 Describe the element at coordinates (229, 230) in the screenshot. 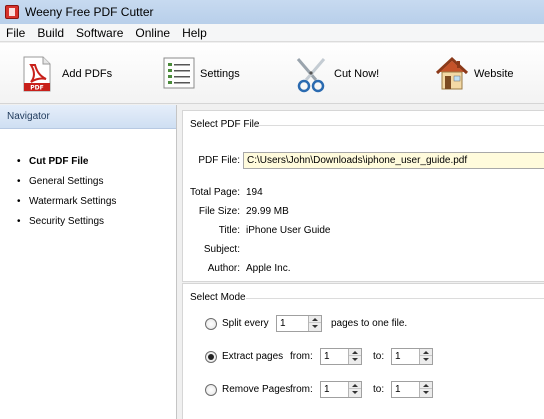

I see `title-label: Title:` at that location.